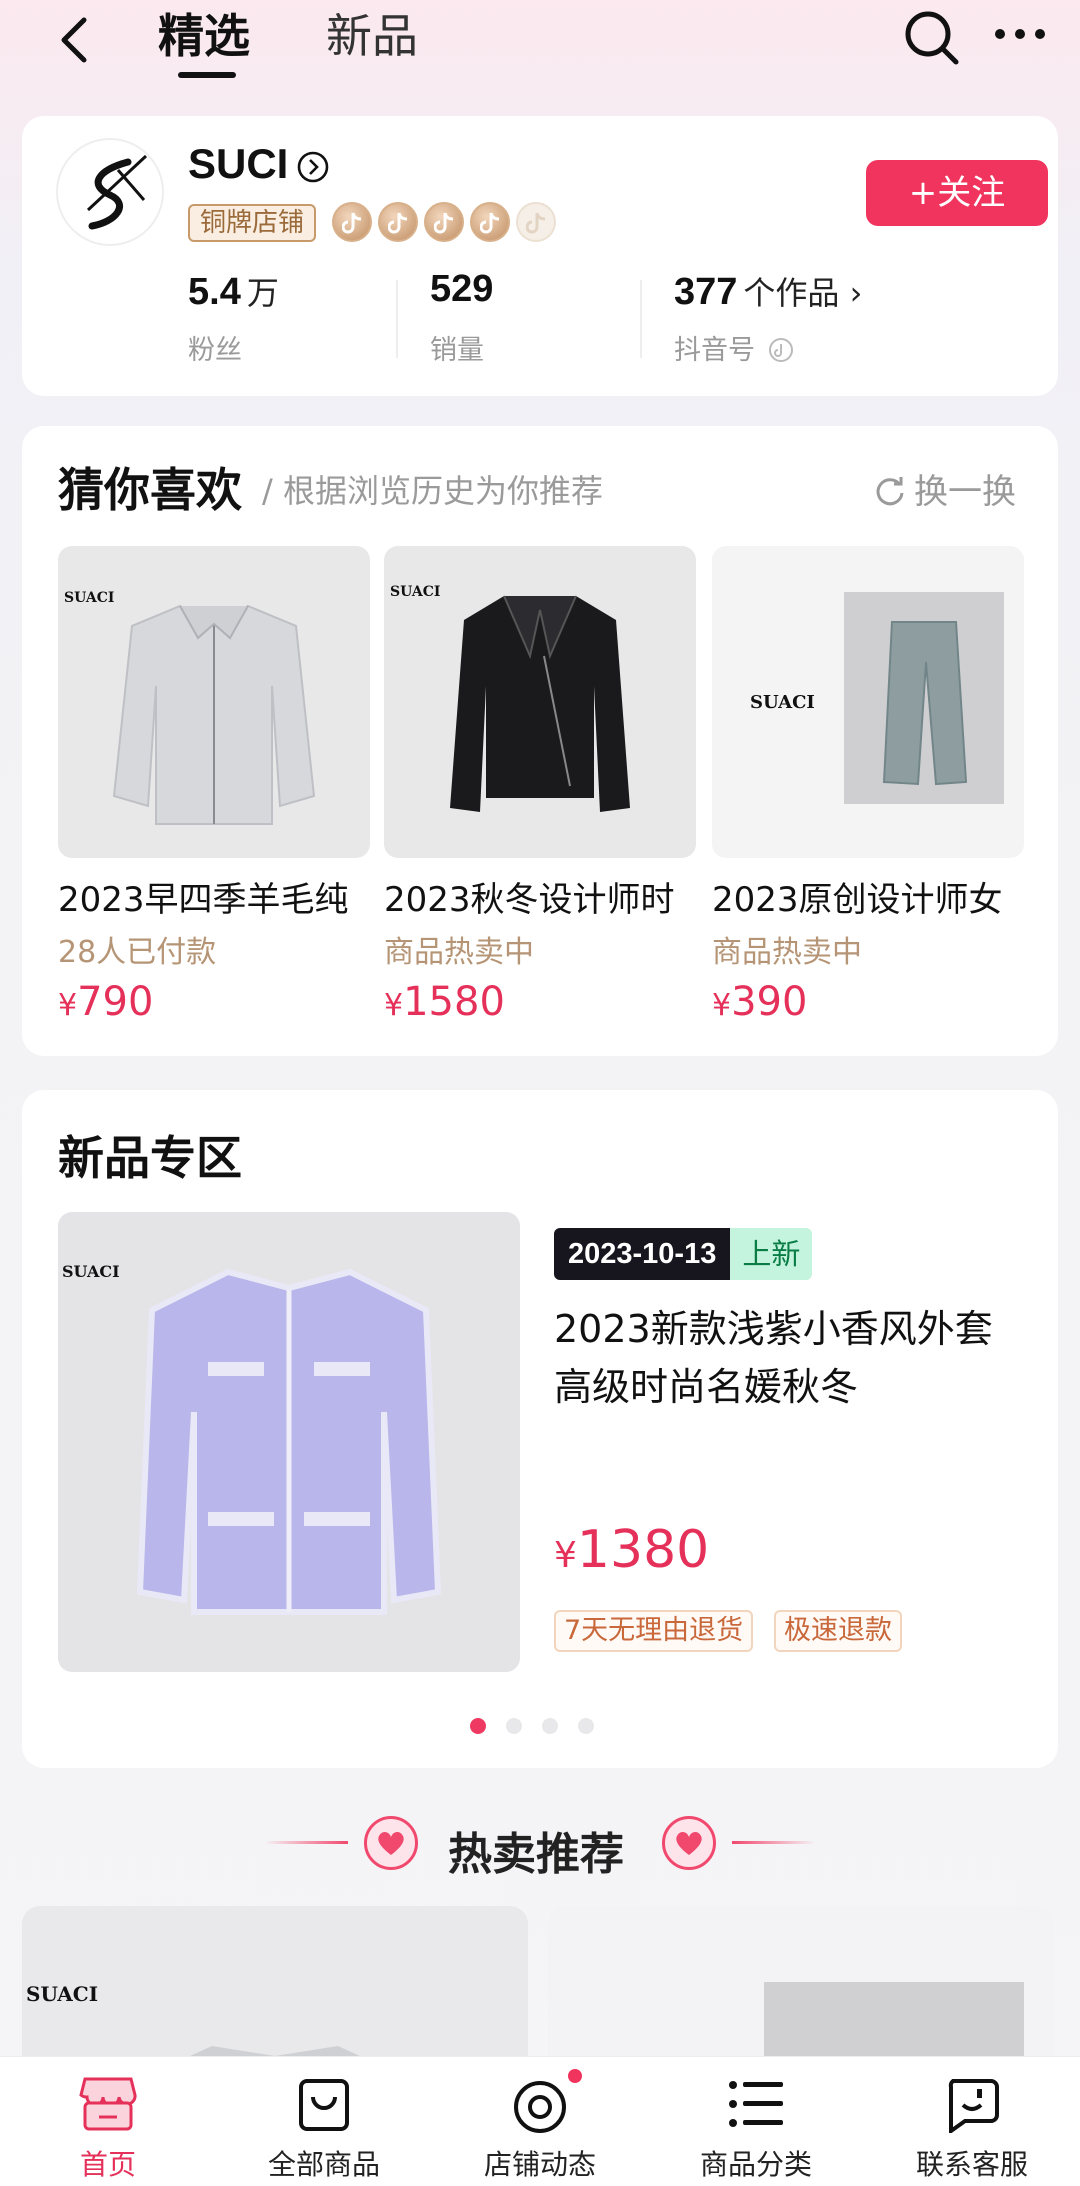 The height and width of the screenshot is (2186, 1080). I want to click on tab-featured: 精选, so click(204, 36).